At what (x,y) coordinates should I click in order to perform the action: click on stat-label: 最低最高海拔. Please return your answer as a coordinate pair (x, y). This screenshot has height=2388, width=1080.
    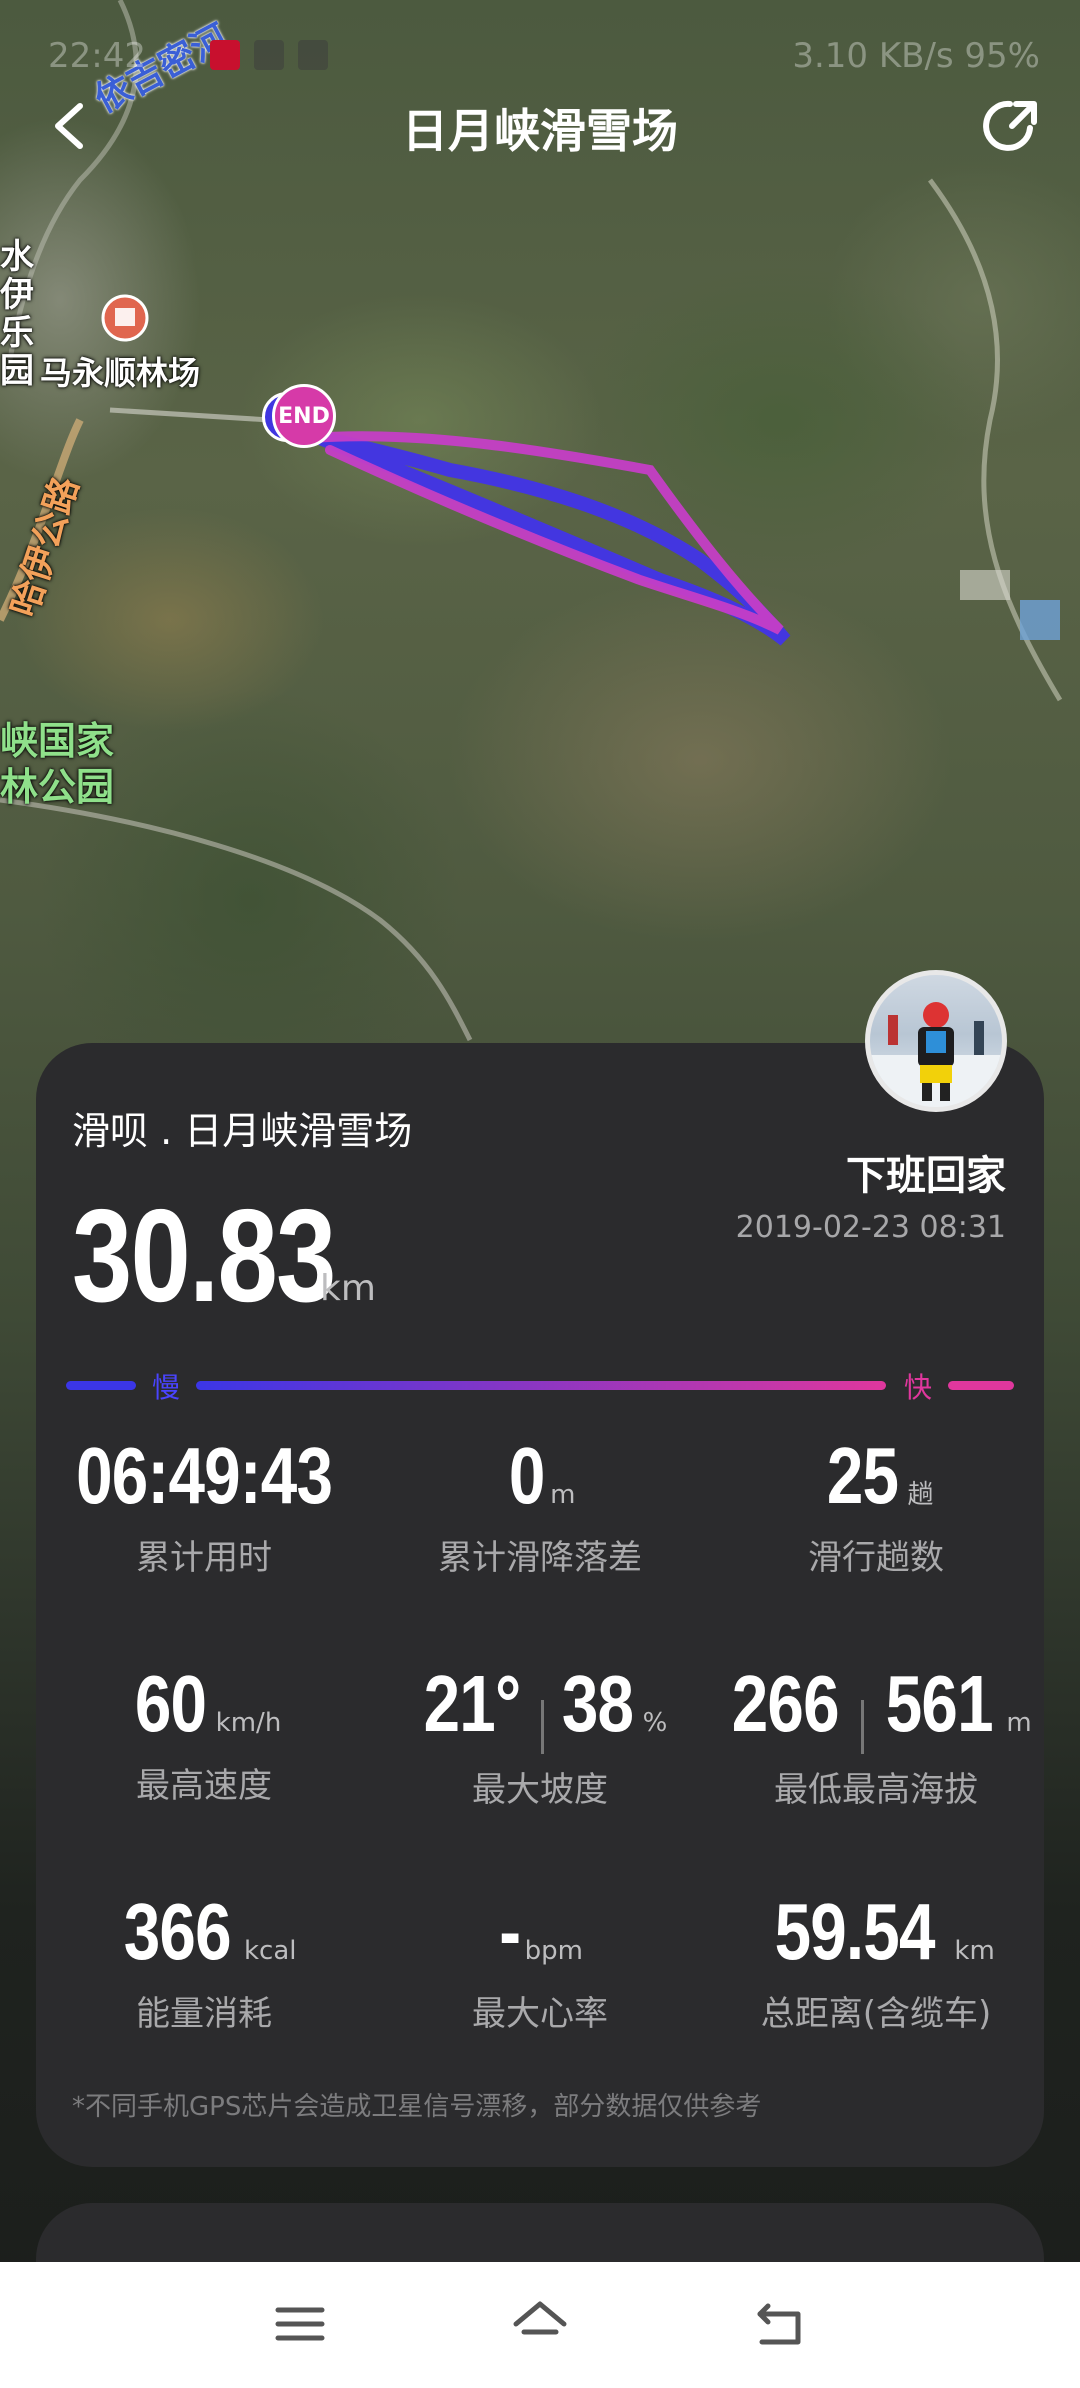
    Looking at the image, I should click on (876, 1789).